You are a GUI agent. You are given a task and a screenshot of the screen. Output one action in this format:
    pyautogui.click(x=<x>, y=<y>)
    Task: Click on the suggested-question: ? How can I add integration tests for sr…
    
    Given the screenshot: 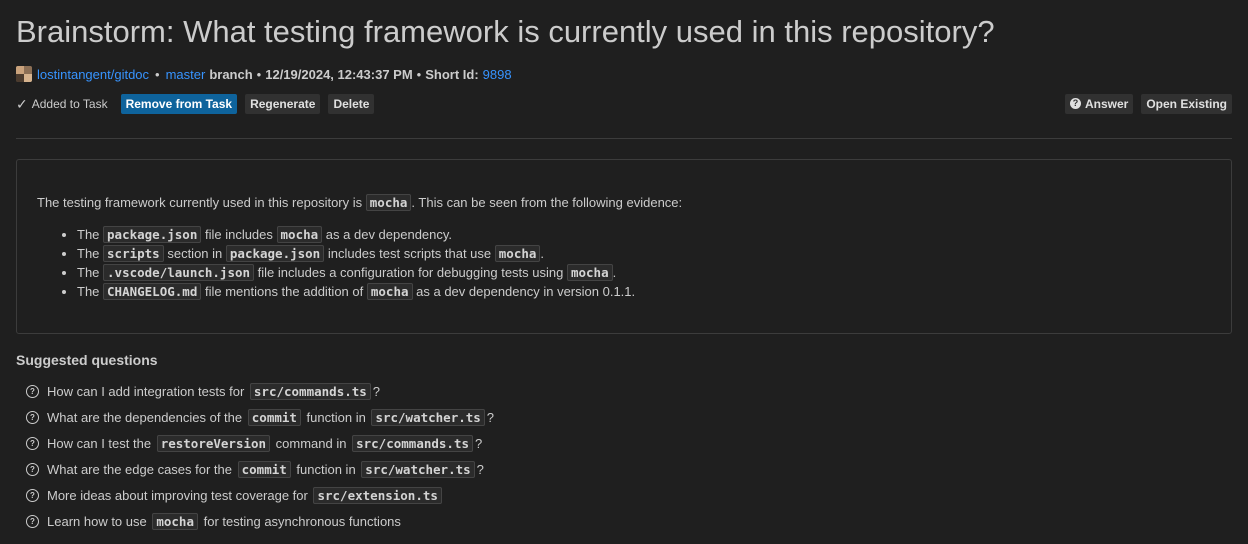 What is the action you would take?
    pyautogui.click(x=260, y=391)
    